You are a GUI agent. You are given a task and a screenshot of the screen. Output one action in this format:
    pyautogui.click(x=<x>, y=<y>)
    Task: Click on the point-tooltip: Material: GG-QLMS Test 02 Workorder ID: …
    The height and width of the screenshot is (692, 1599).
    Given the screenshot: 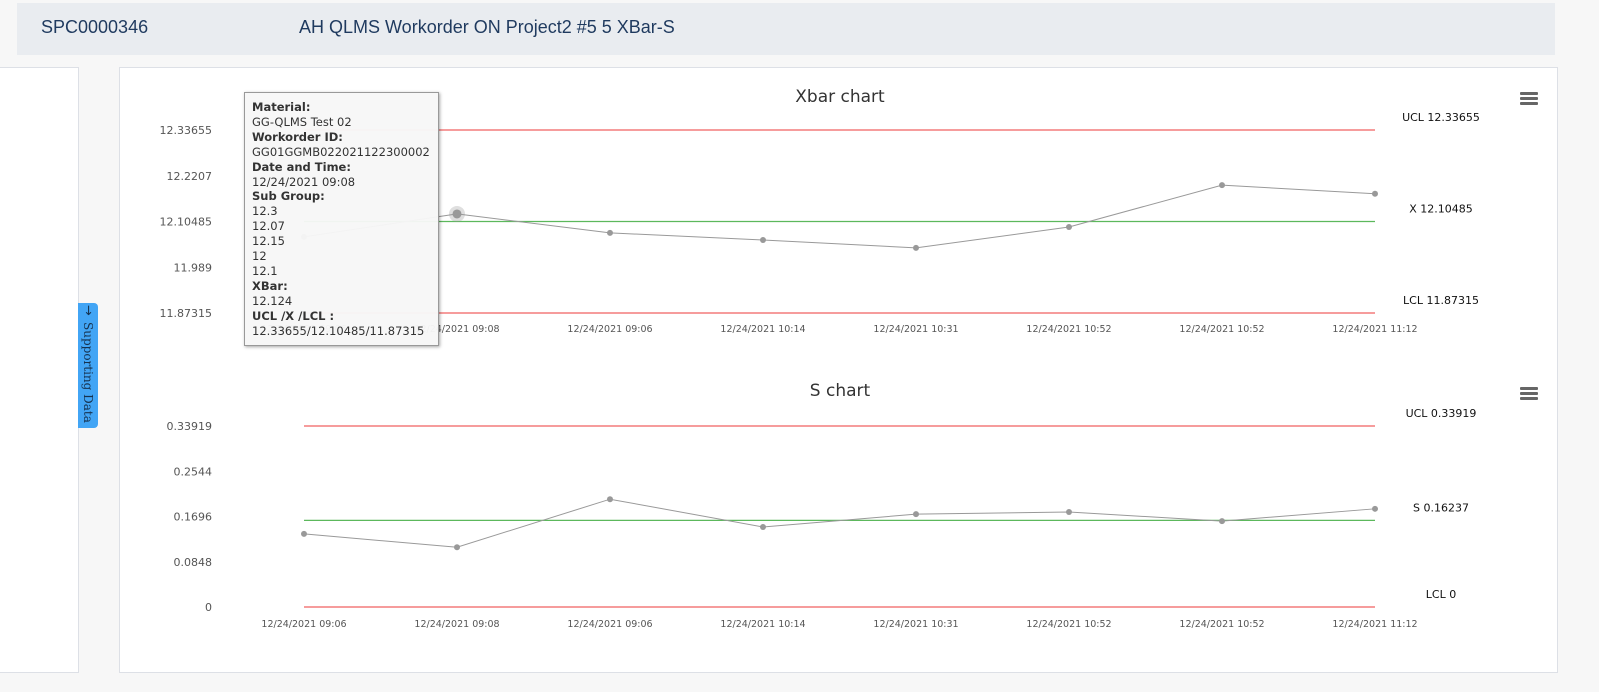 What is the action you would take?
    pyautogui.click(x=341, y=219)
    